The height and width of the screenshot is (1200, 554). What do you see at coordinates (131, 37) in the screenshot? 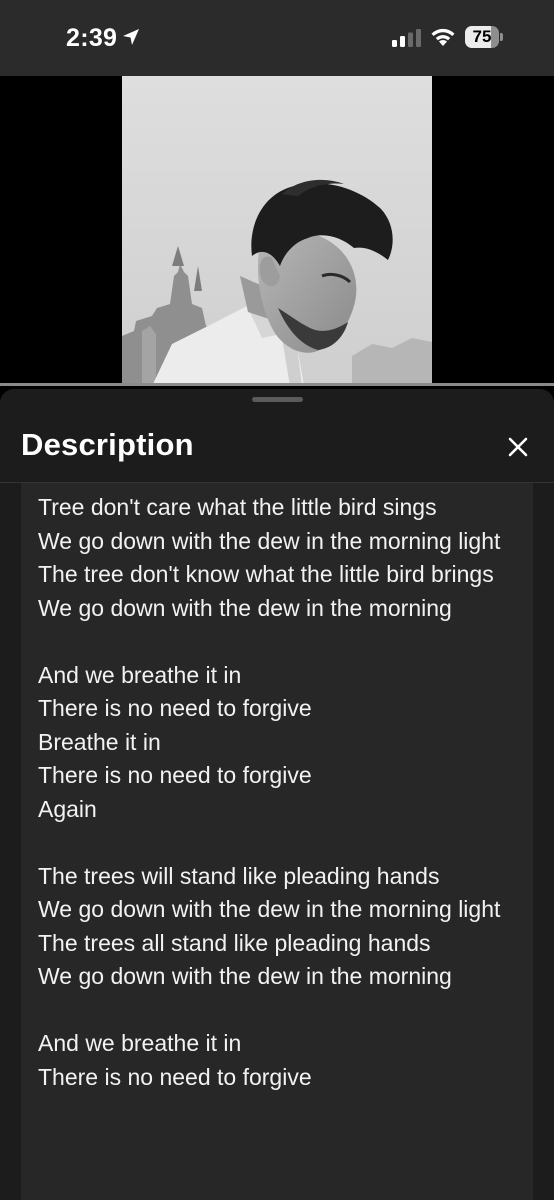
I see `location-arrow-icon` at bounding box center [131, 37].